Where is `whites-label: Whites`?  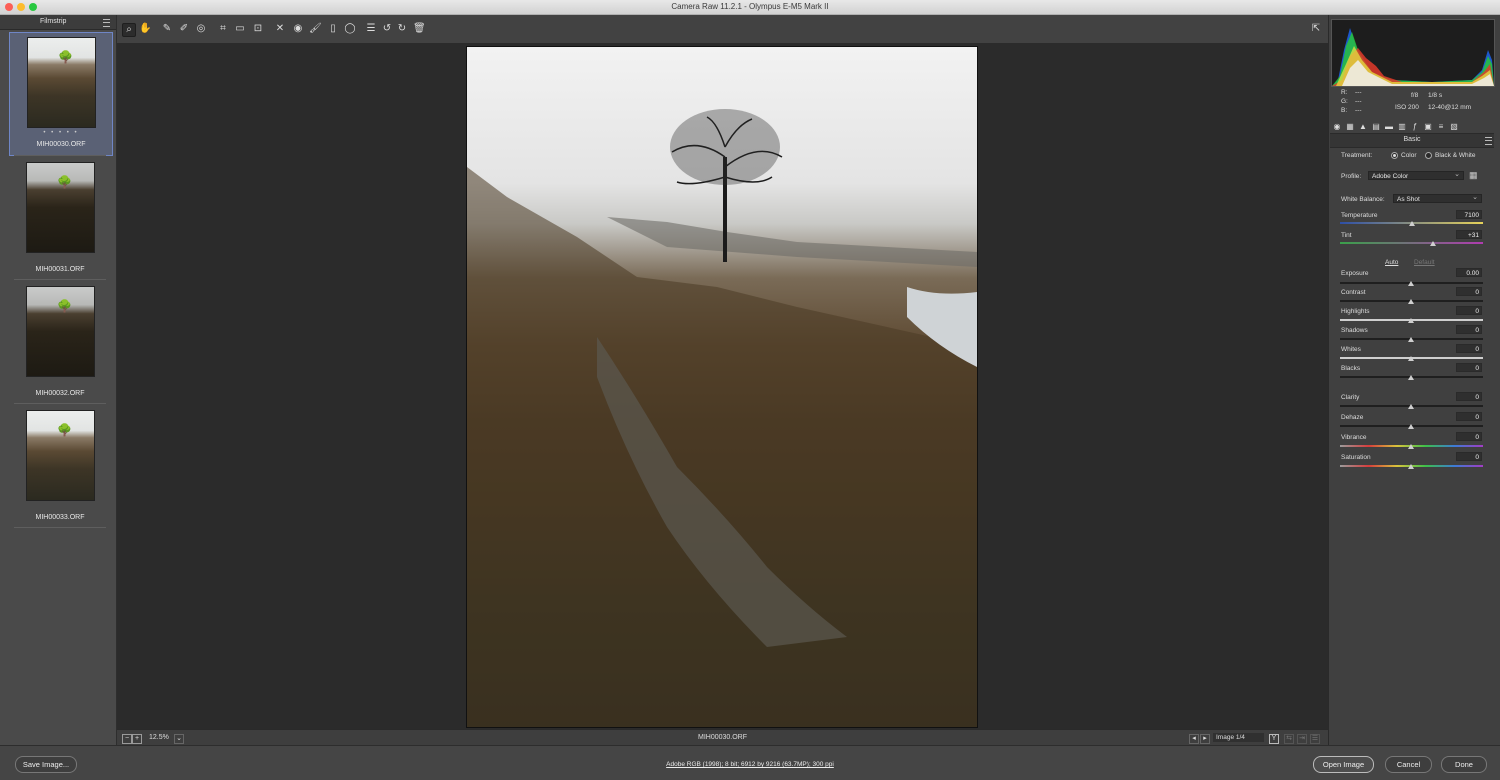 whites-label: Whites is located at coordinates (1351, 349).